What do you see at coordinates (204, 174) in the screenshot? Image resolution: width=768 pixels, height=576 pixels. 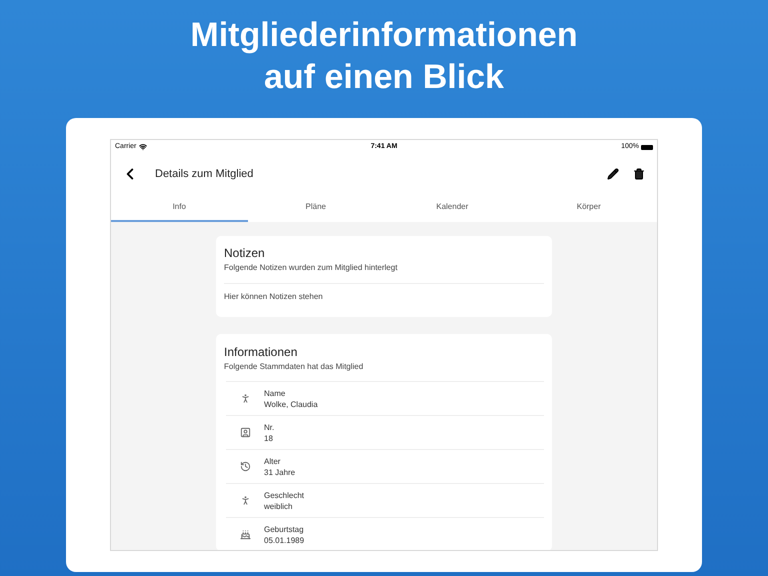 I see `toolbar-title: Details zum Mitglied` at bounding box center [204, 174].